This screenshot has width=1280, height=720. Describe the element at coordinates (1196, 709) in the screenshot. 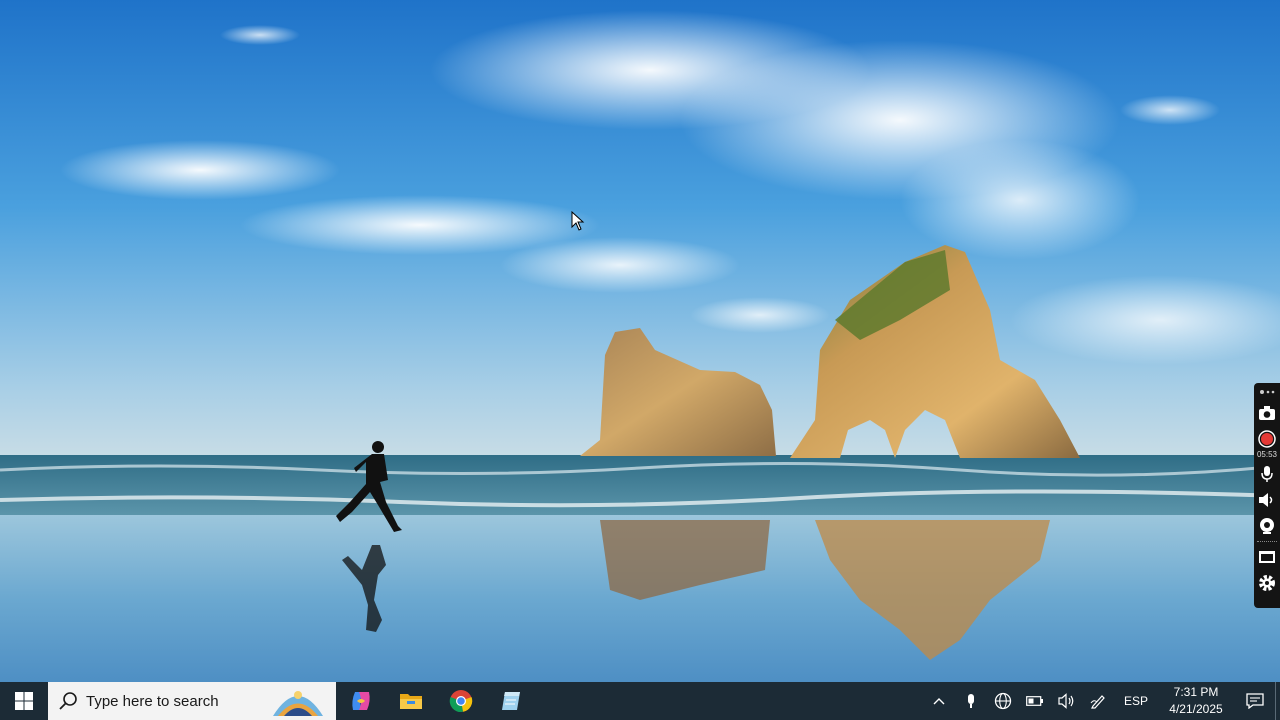

I see `clock-date: 4/21/2025` at that location.